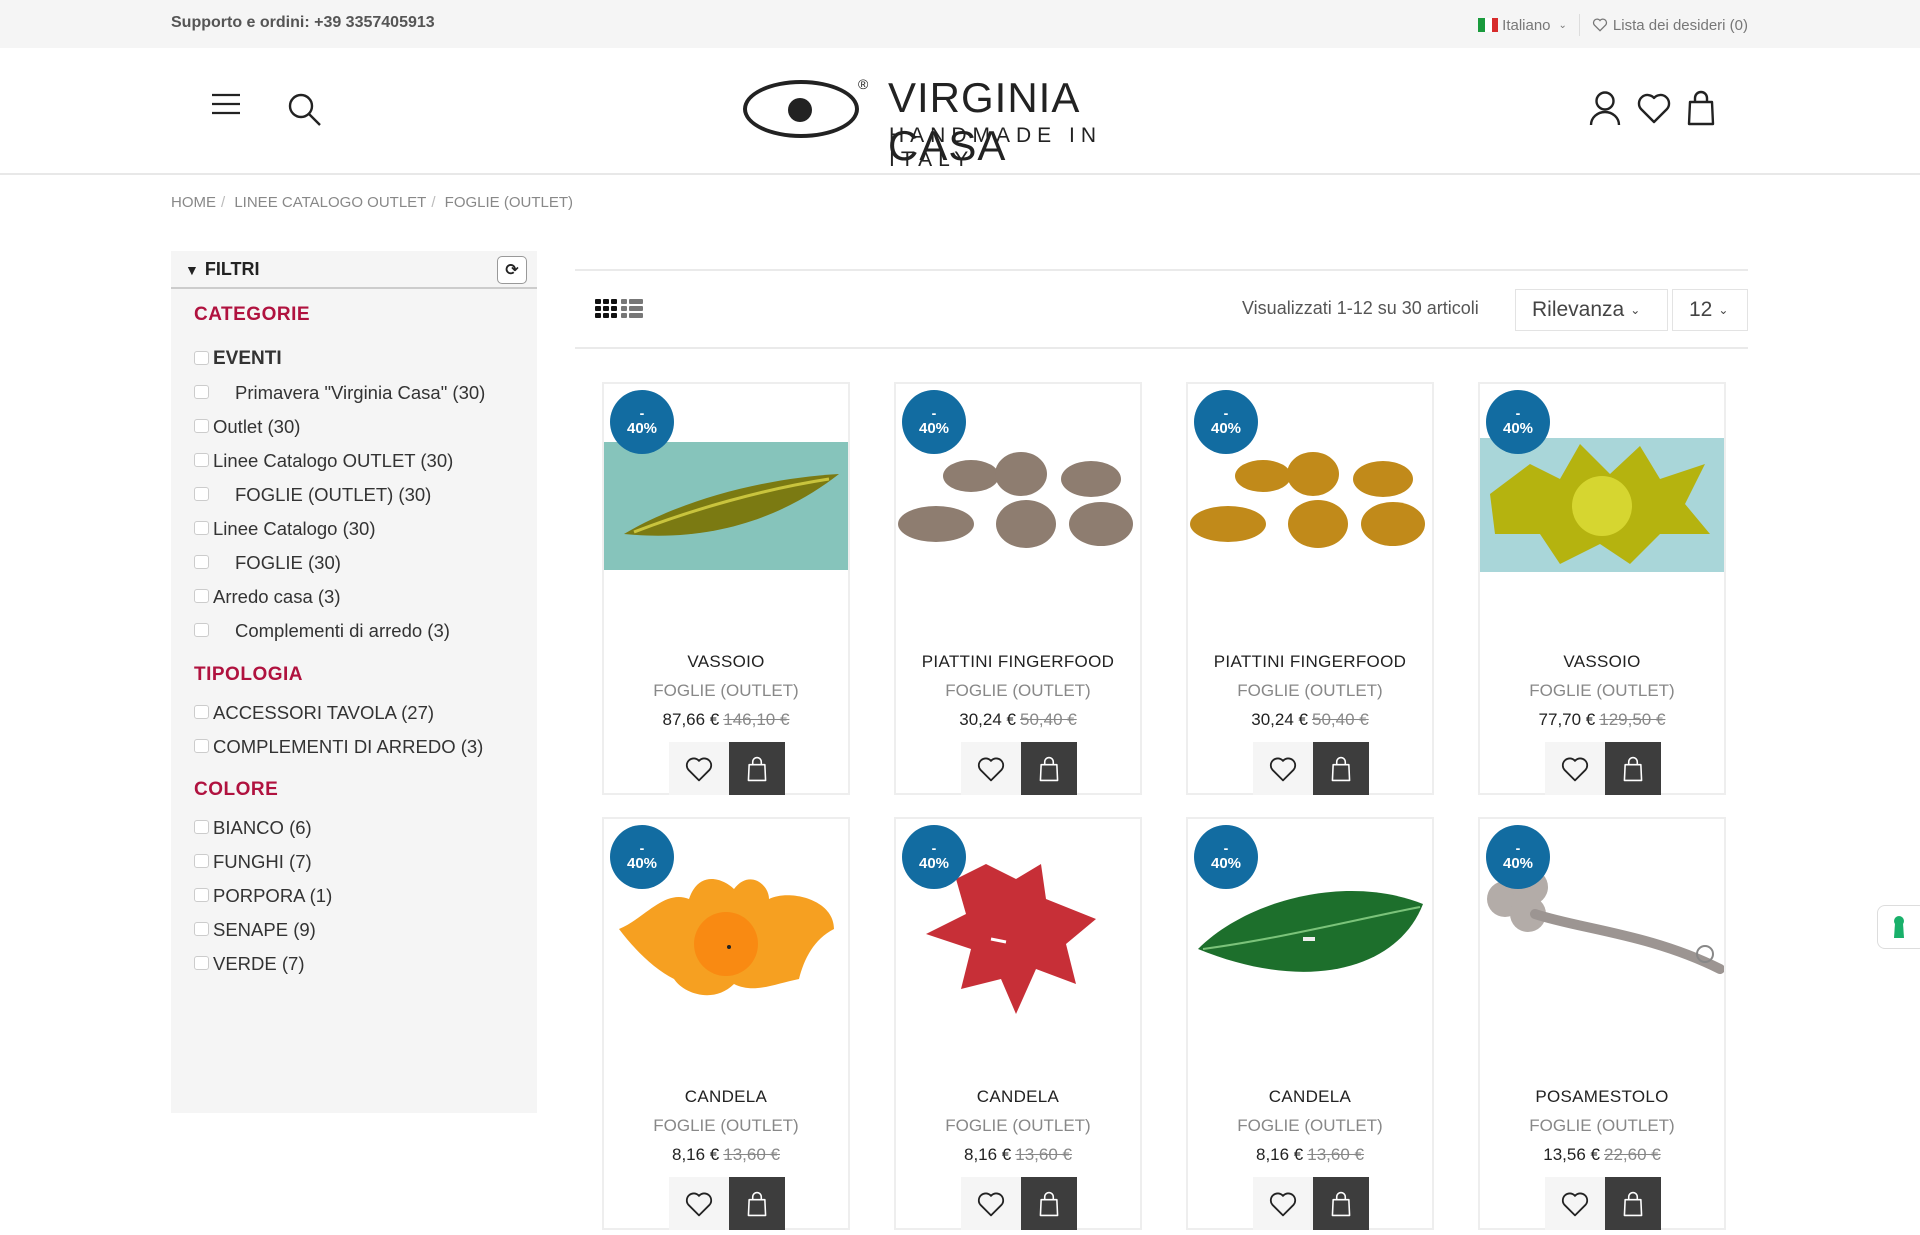  Describe the element at coordinates (632, 308) in the screenshot. I see `list-view-icon` at that location.